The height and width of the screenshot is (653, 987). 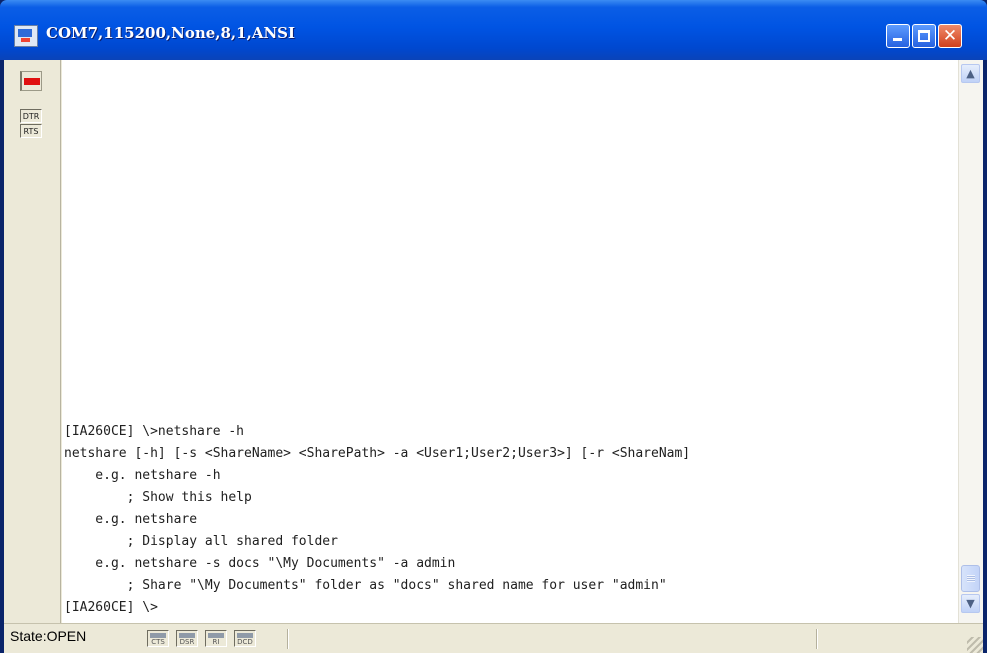 What do you see at coordinates (897, 39) in the screenshot?
I see `minimize-icon` at bounding box center [897, 39].